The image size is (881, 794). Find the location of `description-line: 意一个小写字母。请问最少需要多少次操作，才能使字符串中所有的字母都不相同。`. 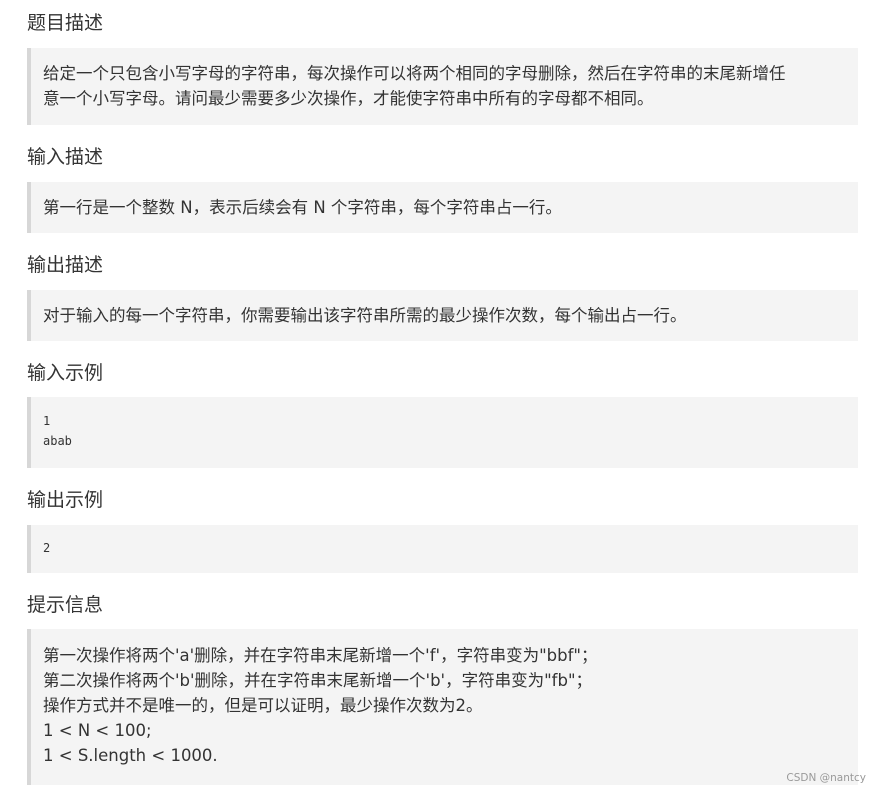

description-line: 意一个小写字母。请问最少需要多少次操作，才能使字符串中所有的字母都不相同。 is located at coordinates (348, 98).